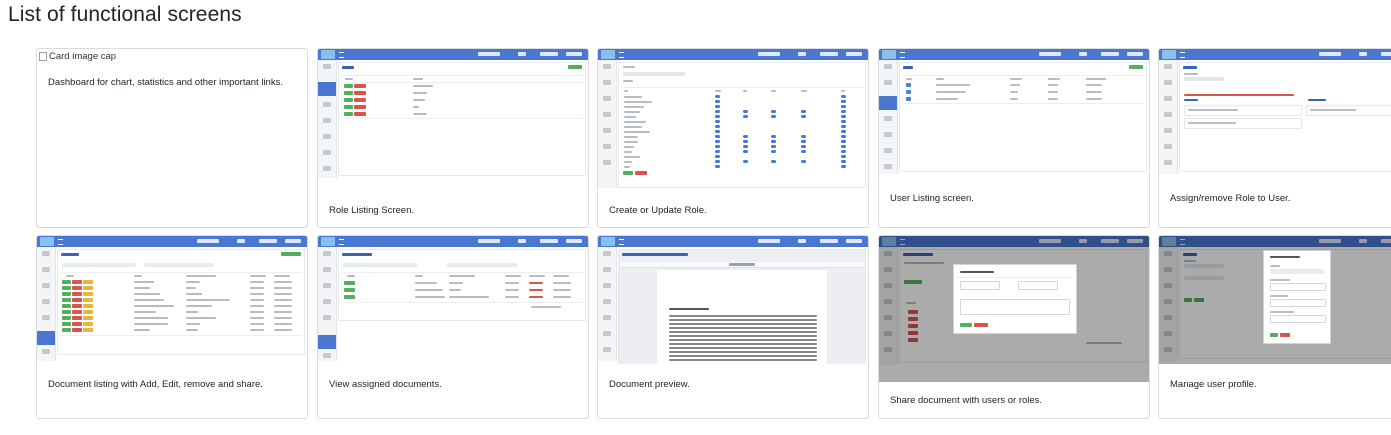  Describe the element at coordinates (43, 56) in the screenshot. I see `broken-image-icon` at that location.